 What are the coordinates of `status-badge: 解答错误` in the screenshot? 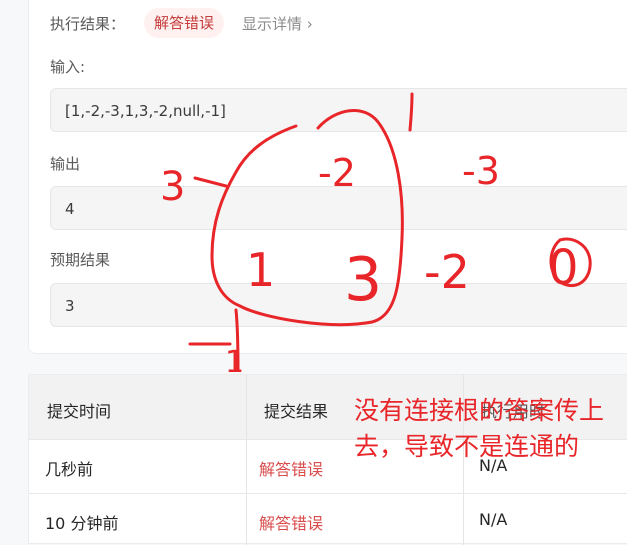 It's located at (184, 23).